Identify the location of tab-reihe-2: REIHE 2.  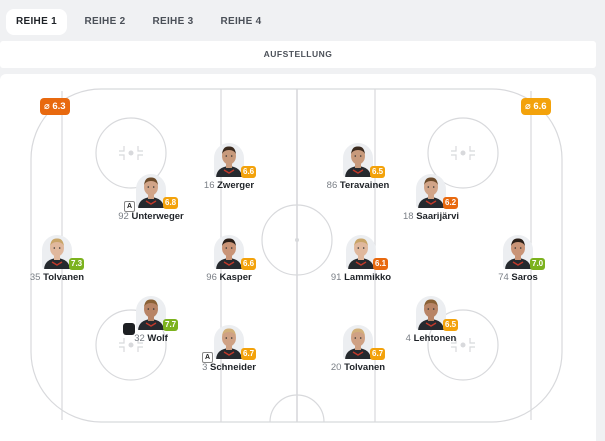
(105, 22).